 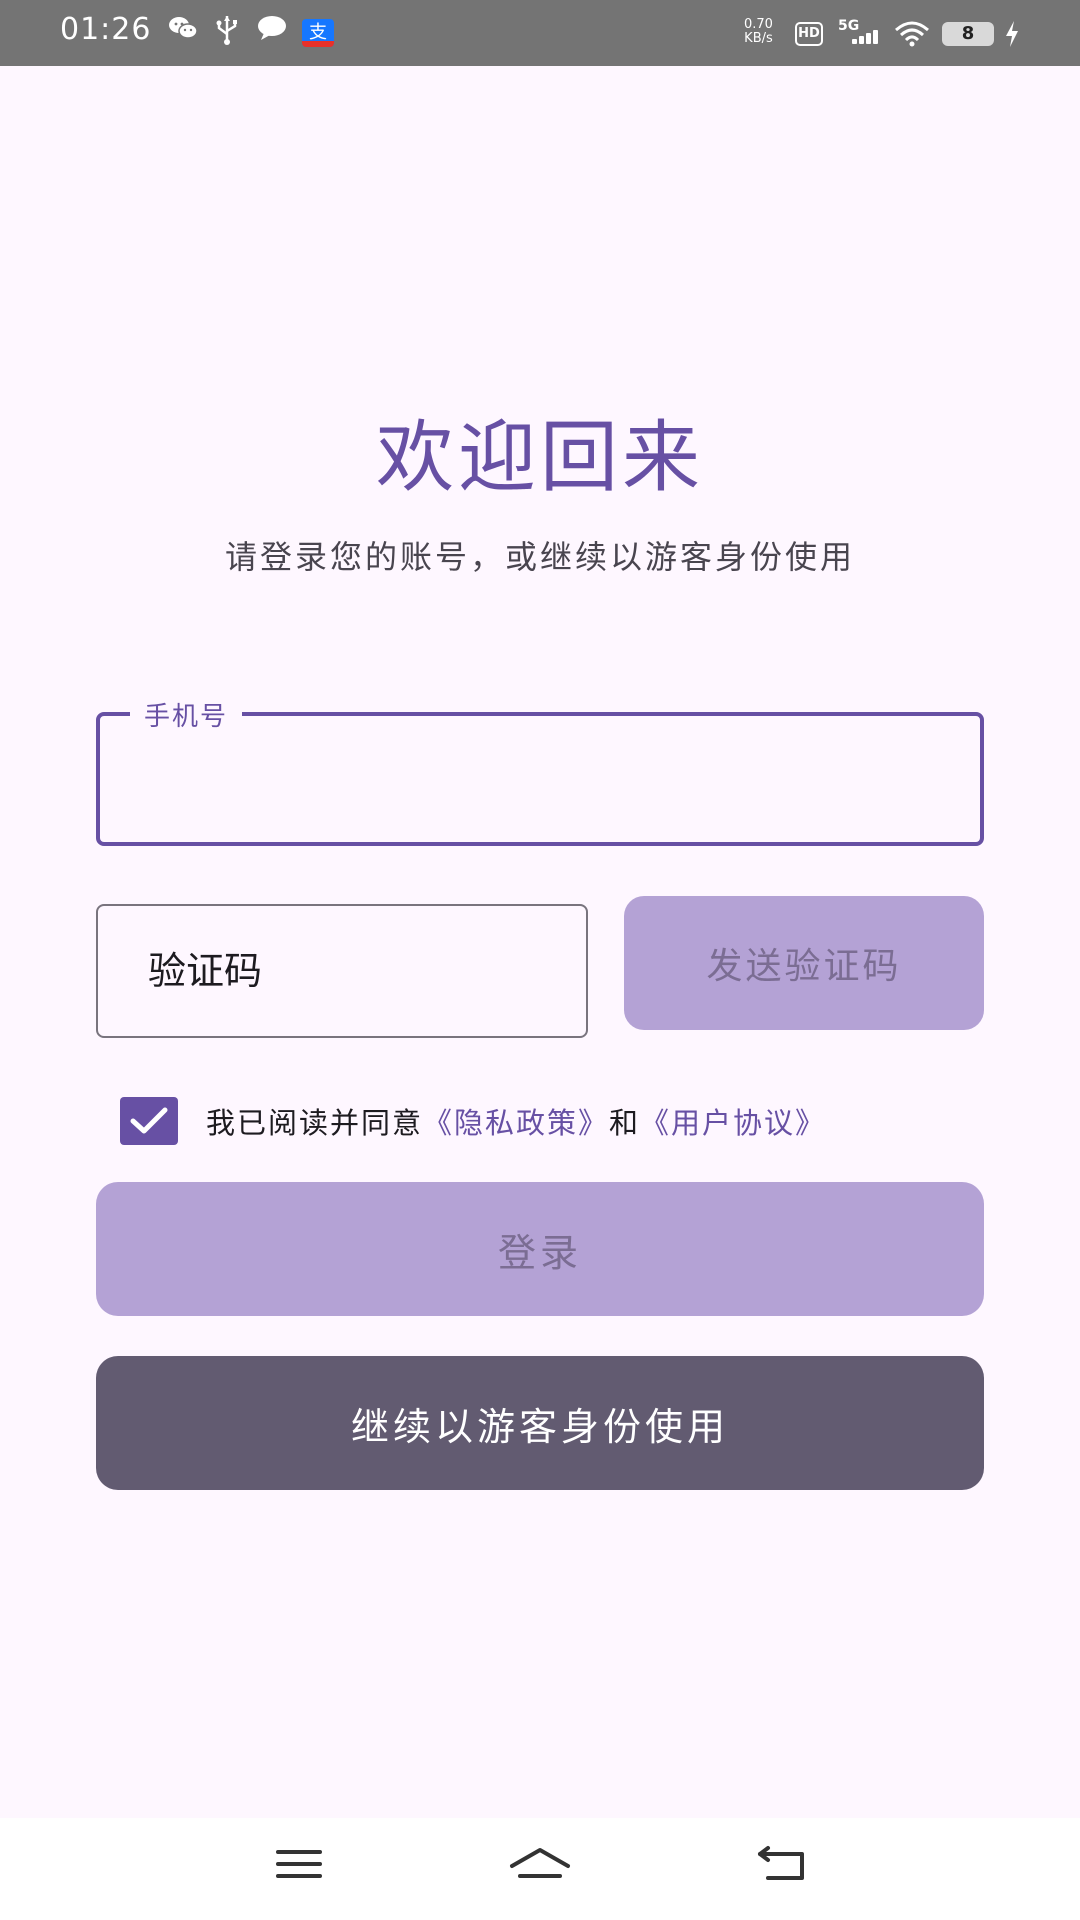 What do you see at coordinates (540, 1423) in the screenshot?
I see `guest-button: 继续以游客身份使用` at bounding box center [540, 1423].